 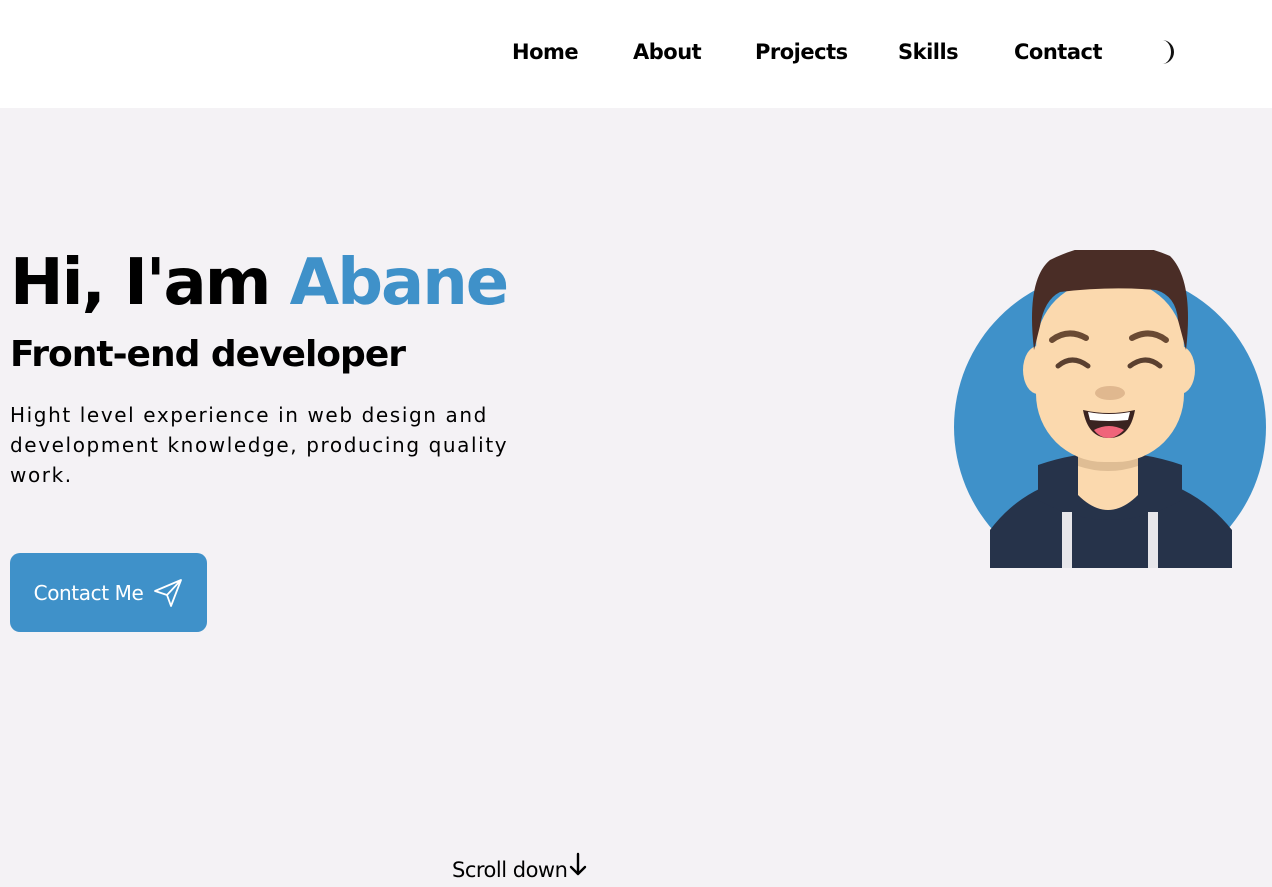 I want to click on scroll-down-link: Scroll down, so click(x=519, y=867).